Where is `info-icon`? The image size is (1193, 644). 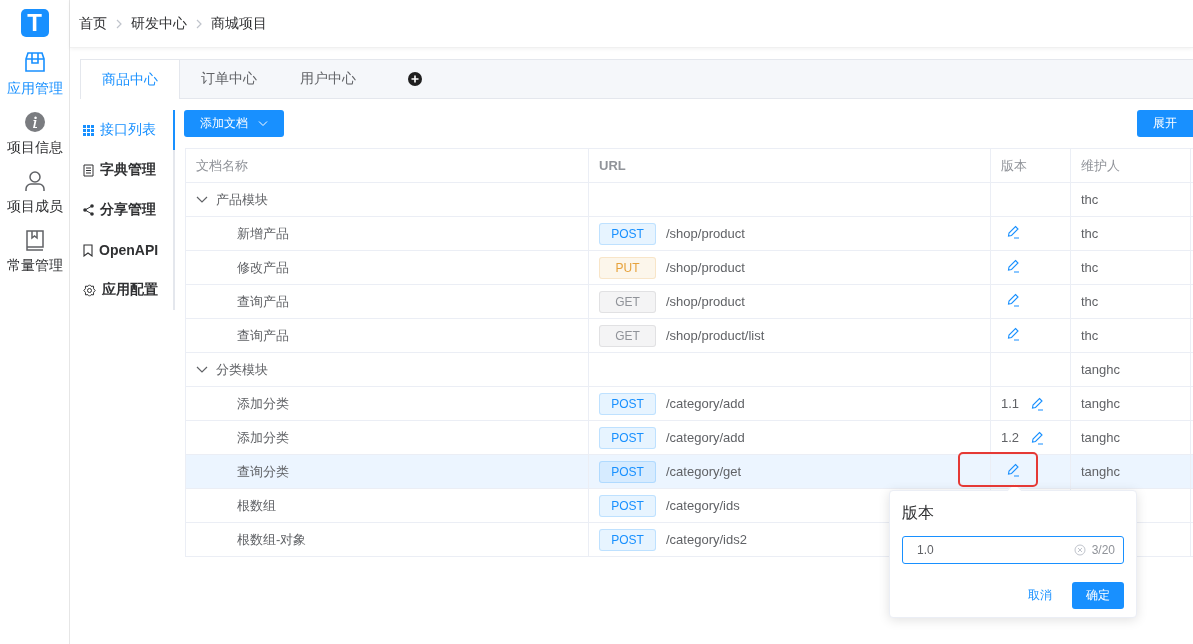 info-icon is located at coordinates (34, 122).